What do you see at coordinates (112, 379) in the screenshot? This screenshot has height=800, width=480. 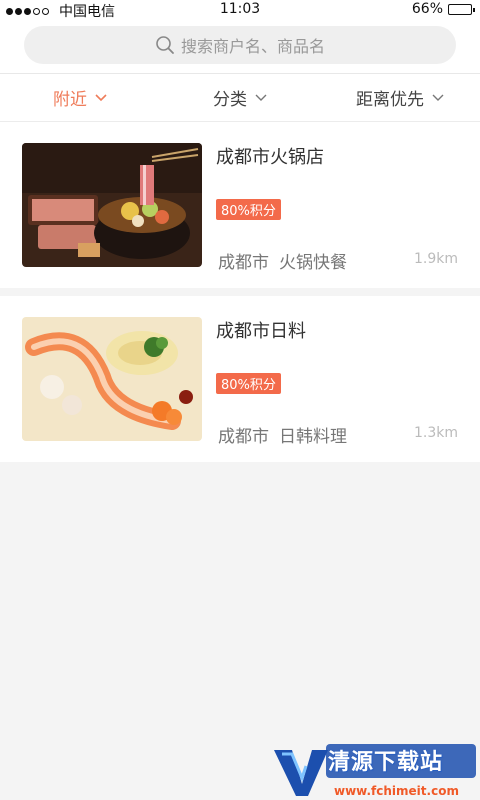 I see `sushi-photo` at bounding box center [112, 379].